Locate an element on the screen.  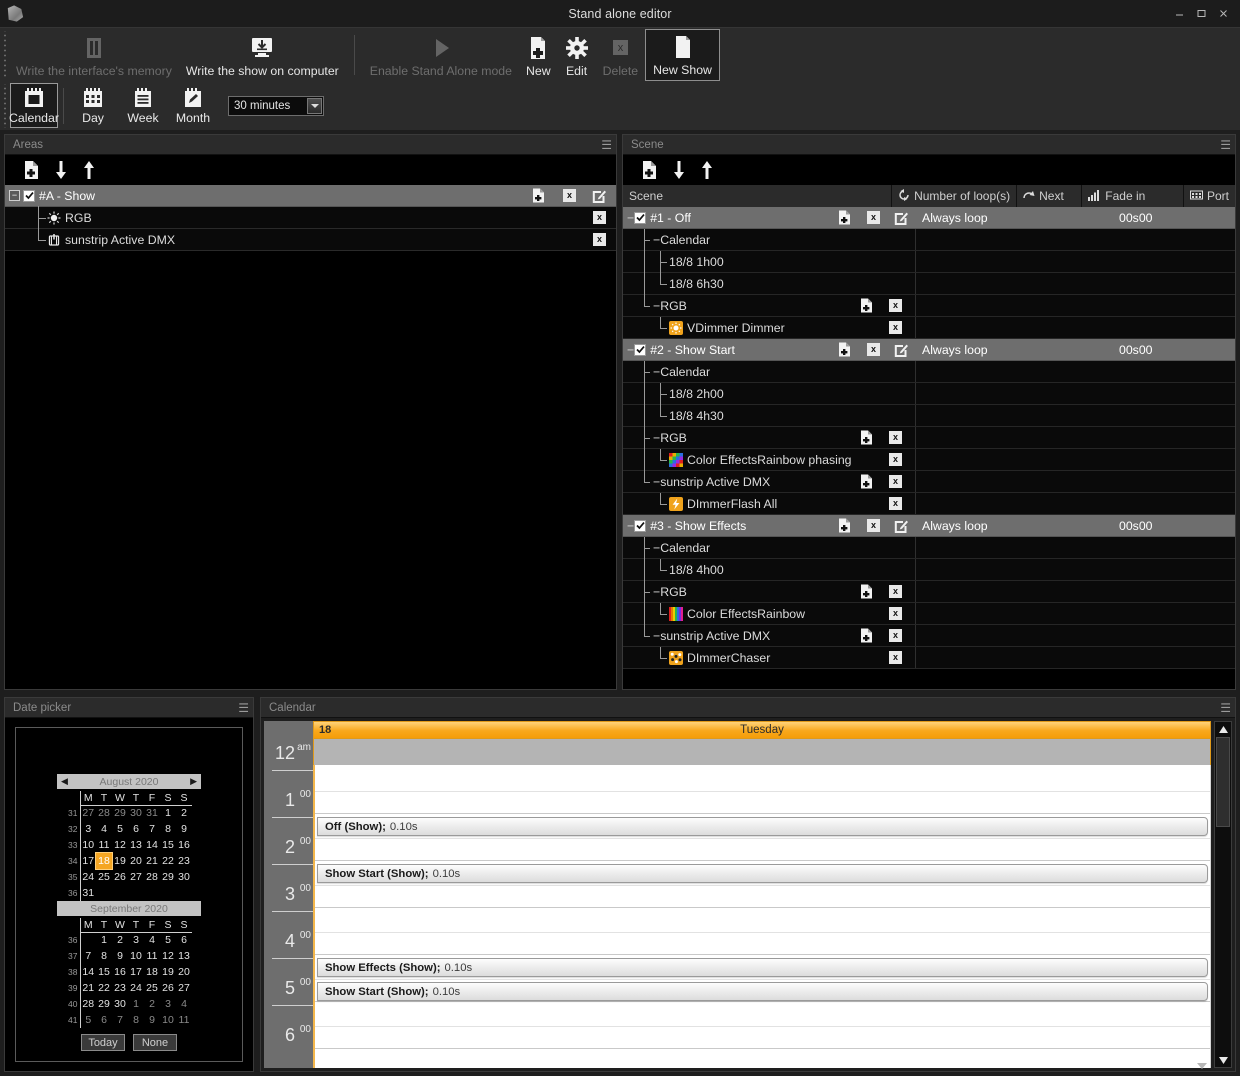
day-cell: 14 is located at coordinates (88, 972).